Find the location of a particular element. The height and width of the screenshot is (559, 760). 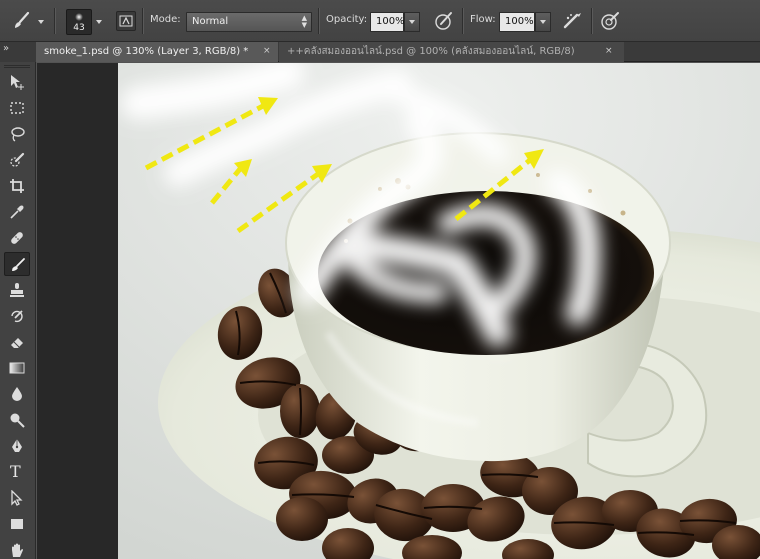

hand-icon is located at coordinates (17, 550).